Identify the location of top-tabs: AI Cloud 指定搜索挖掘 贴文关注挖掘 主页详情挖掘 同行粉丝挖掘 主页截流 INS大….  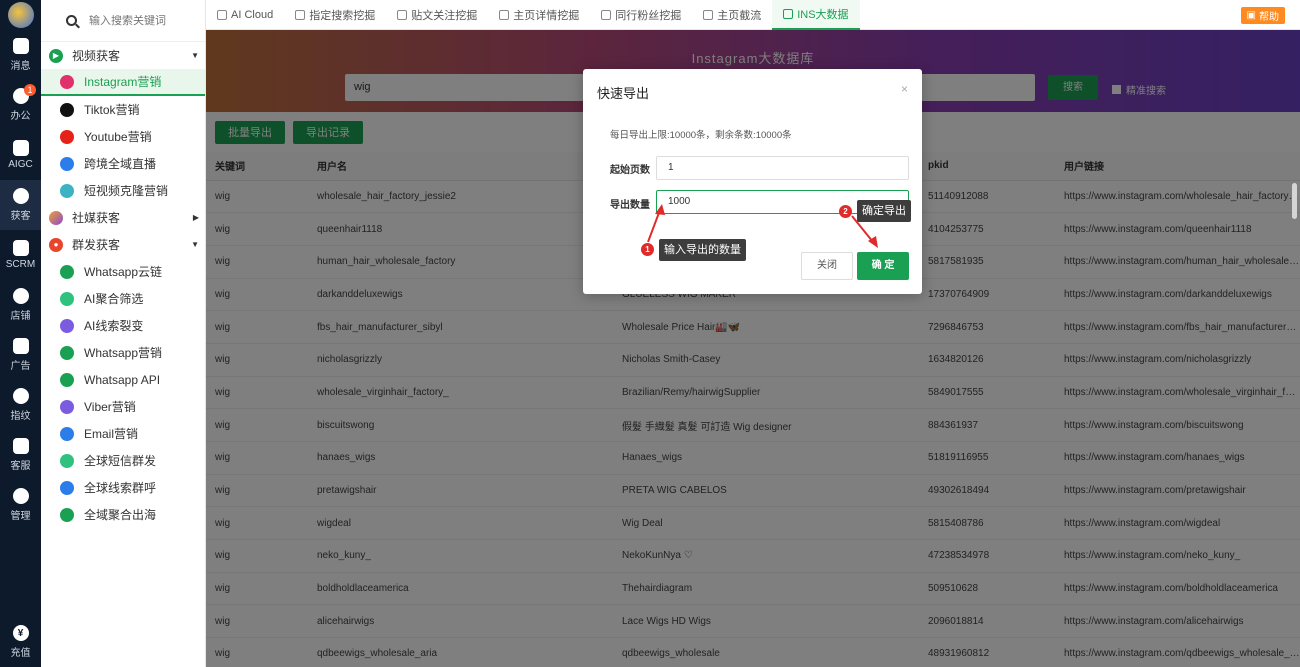
(753, 15).